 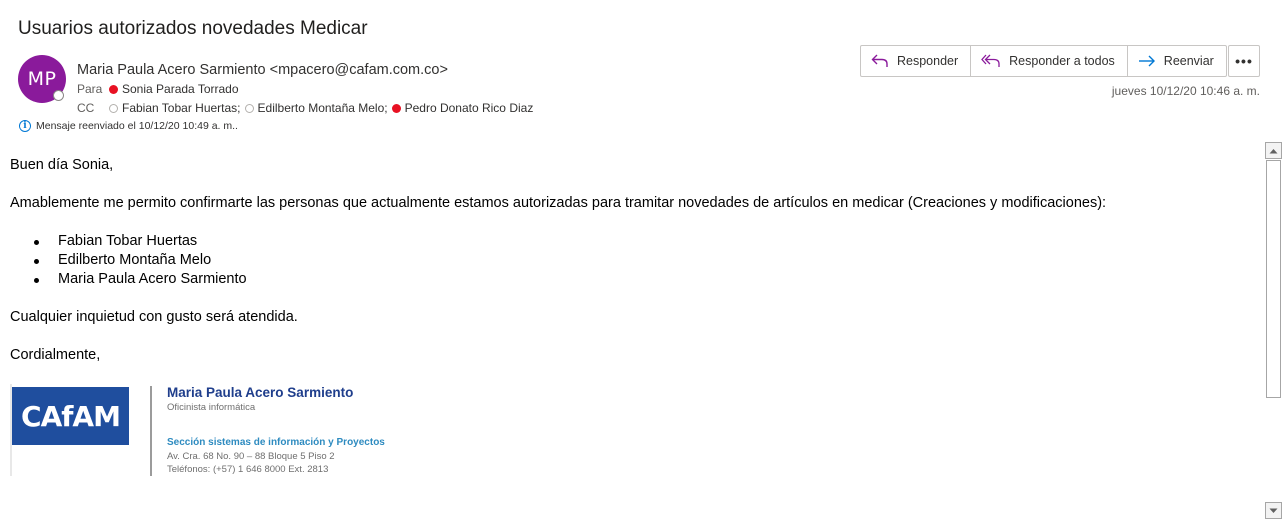 I want to click on recipient-cc: Pedro Donato Rico Diaz, so click(x=469, y=108).